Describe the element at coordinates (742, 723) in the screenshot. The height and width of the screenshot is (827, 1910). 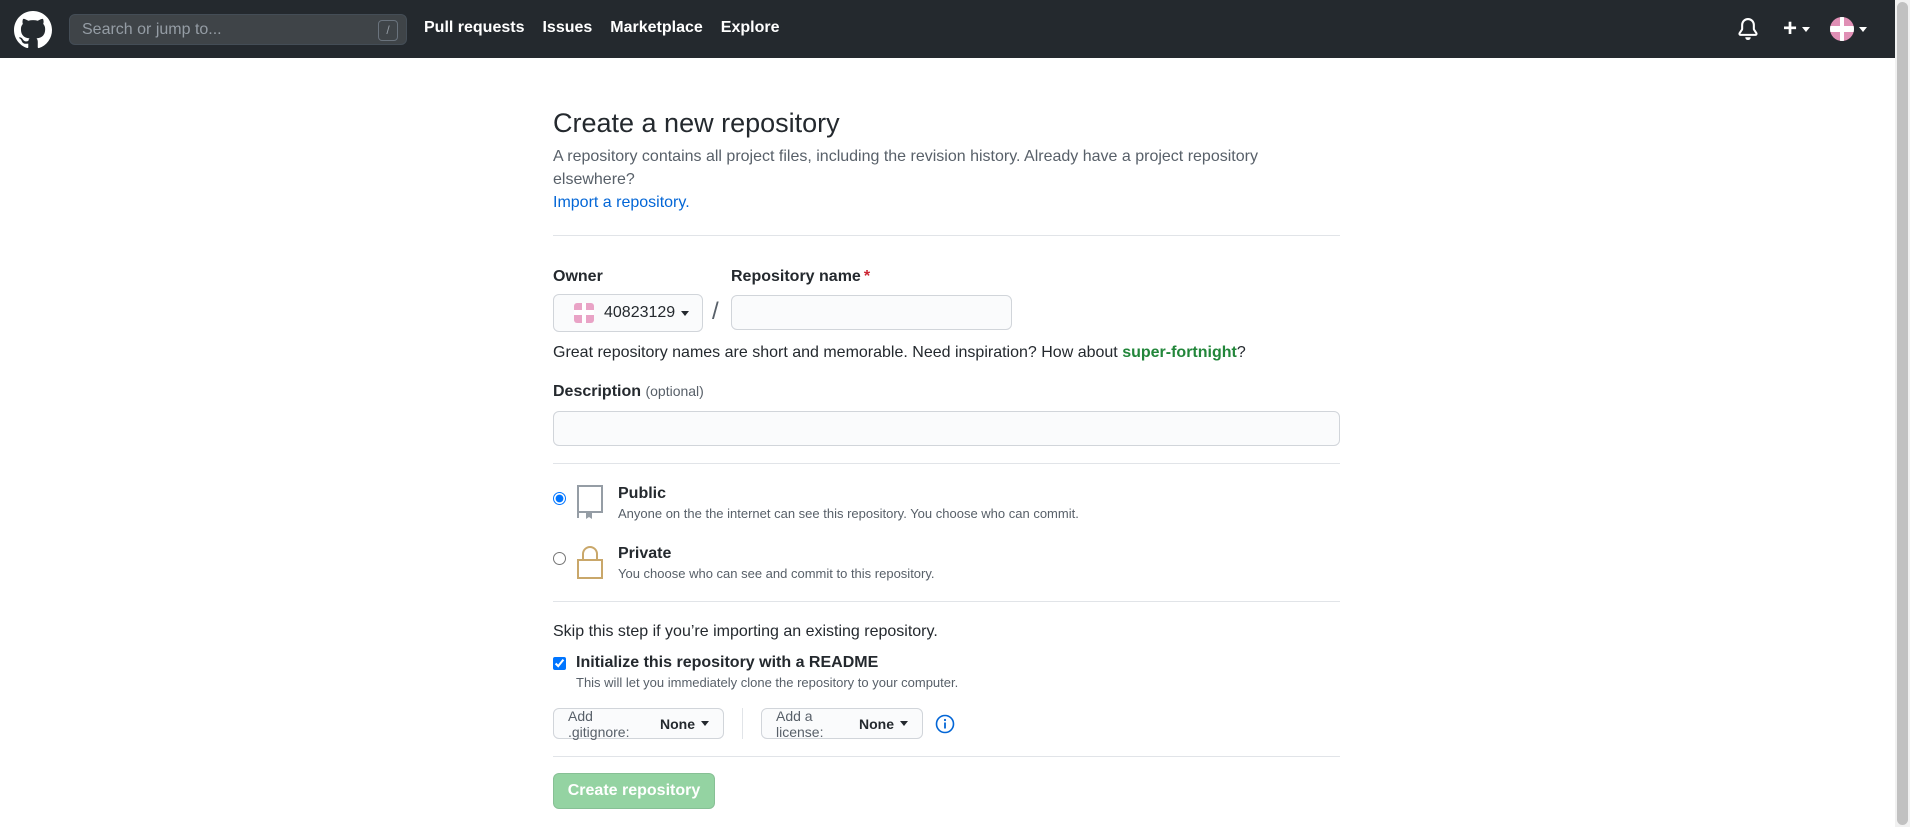
I see `separator` at that location.